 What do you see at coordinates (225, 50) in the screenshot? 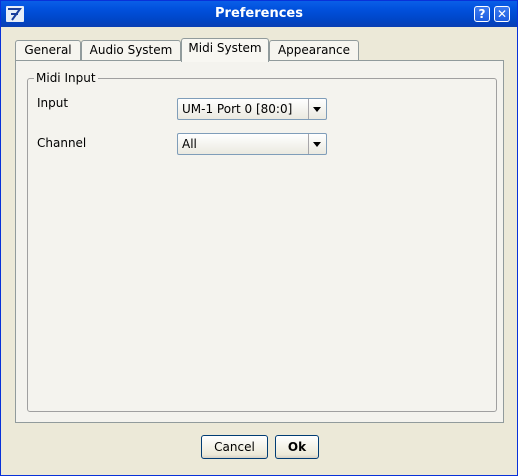
I see `tab-midi-system: Midi System` at bounding box center [225, 50].